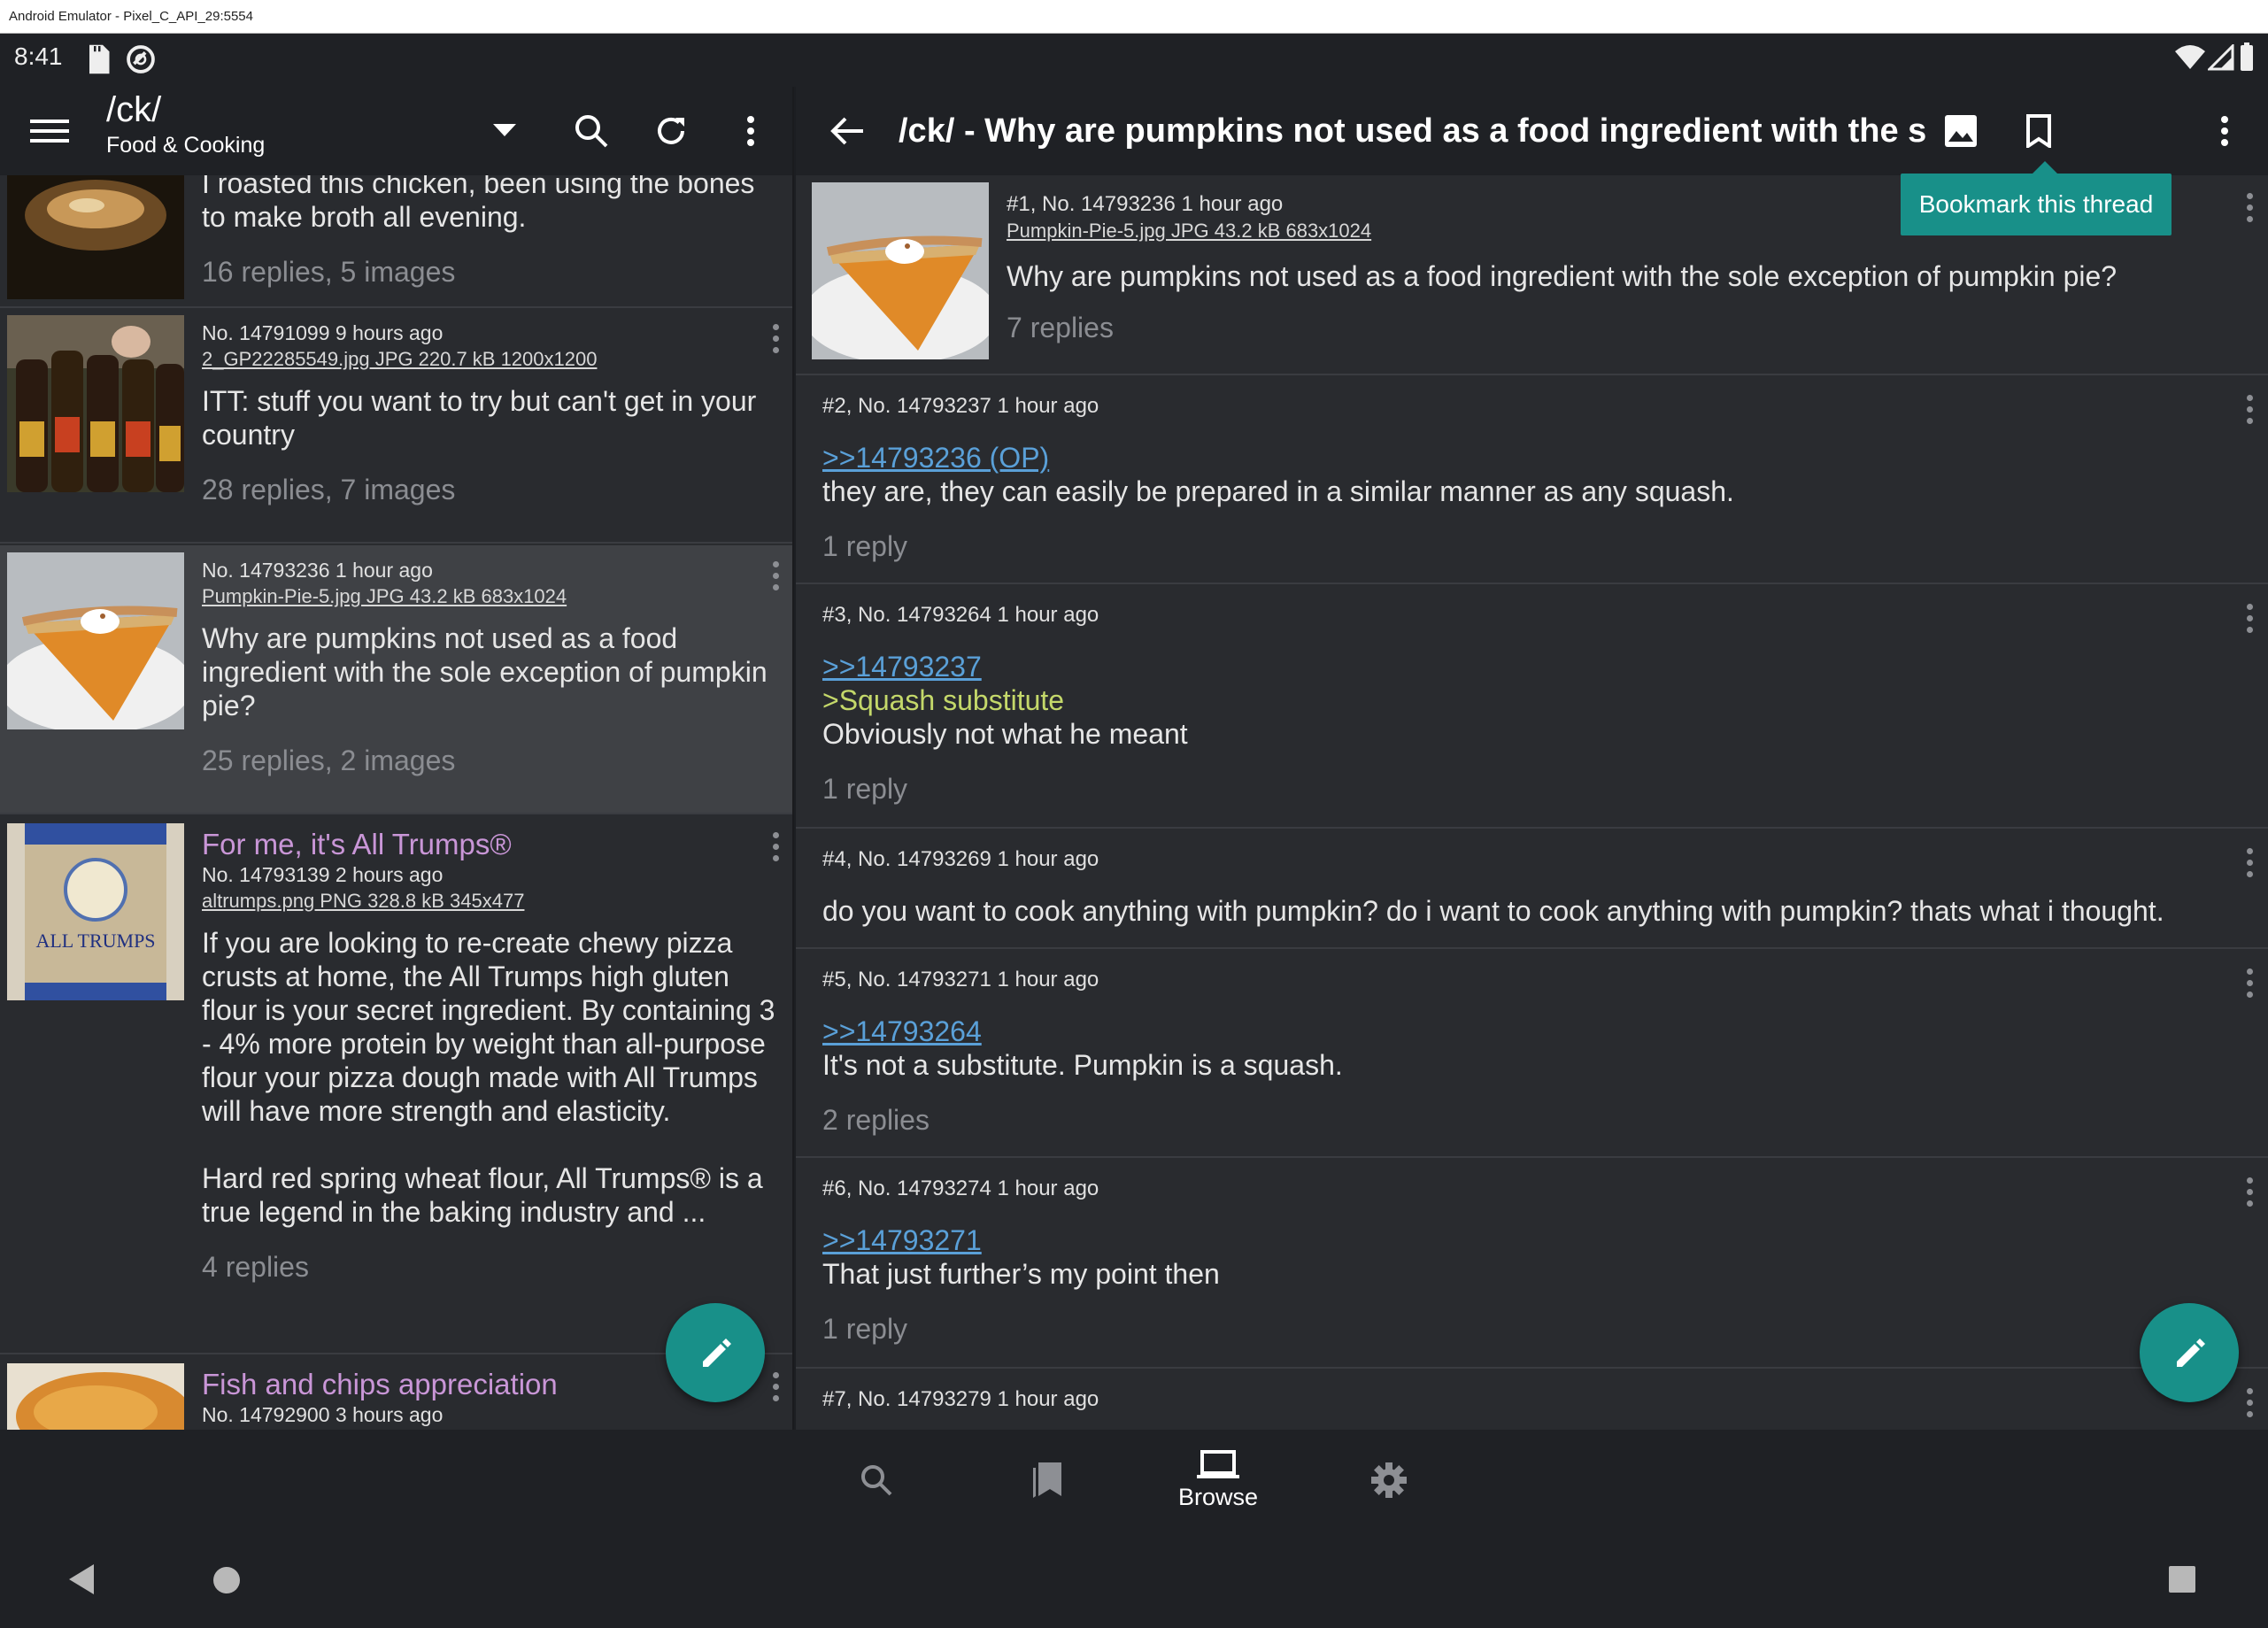 The width and height of the screenshot is (2268, 1628). Describe the element at coordinates (133, 110) in the screenshot. I see `board-name: /ck/` at that location.